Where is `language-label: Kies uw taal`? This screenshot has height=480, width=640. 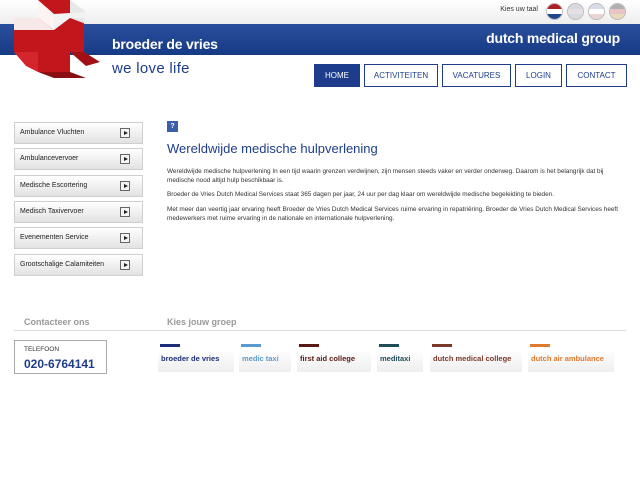
language-label: Kies uw taal is located at coordinates (519, 9).